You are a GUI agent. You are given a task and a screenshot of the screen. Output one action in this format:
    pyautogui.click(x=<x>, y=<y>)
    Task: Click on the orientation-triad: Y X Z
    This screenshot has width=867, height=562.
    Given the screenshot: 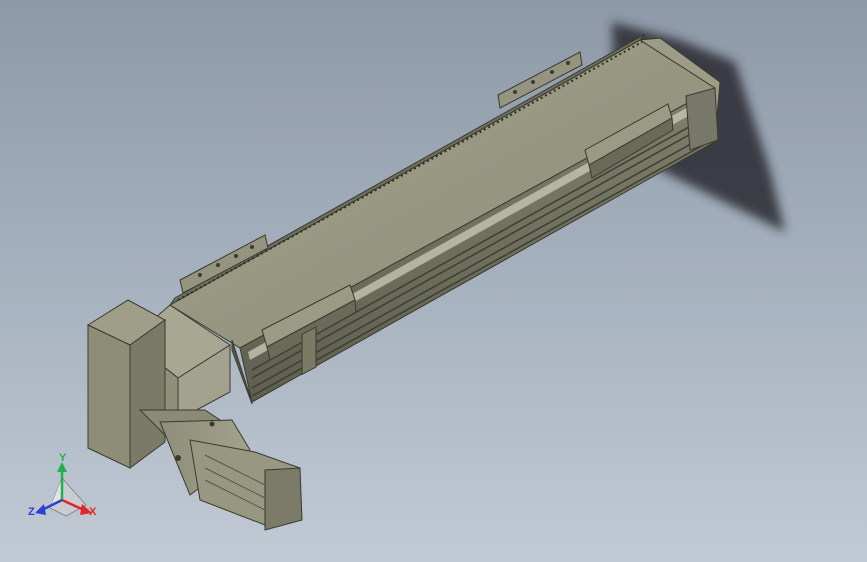 What is the action you would take?
    pyautogui.click(x=62, y=485)
    